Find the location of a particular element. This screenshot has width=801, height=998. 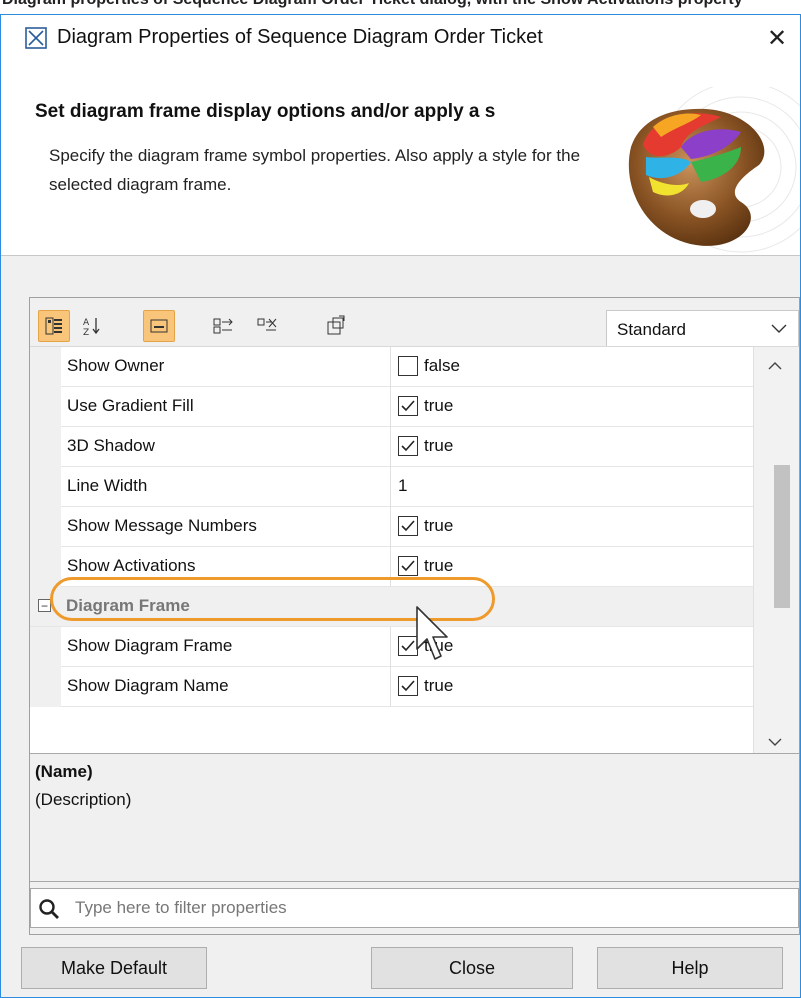

category-label: Diagram Frame is located at coordinates (128, 605).